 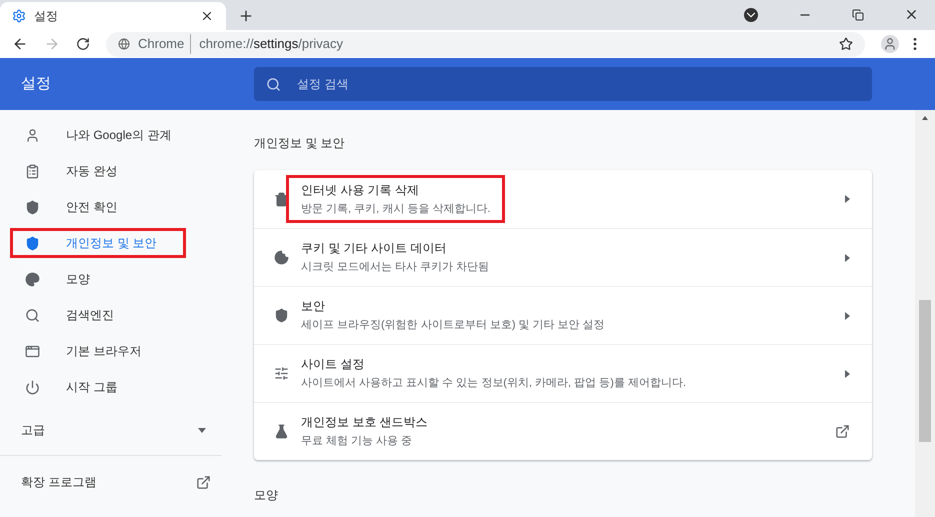 What do you see at coordinates (202, 430) in the screenshot?
I see `dropdown-triangle-icon` at bounding box center [202, 430].